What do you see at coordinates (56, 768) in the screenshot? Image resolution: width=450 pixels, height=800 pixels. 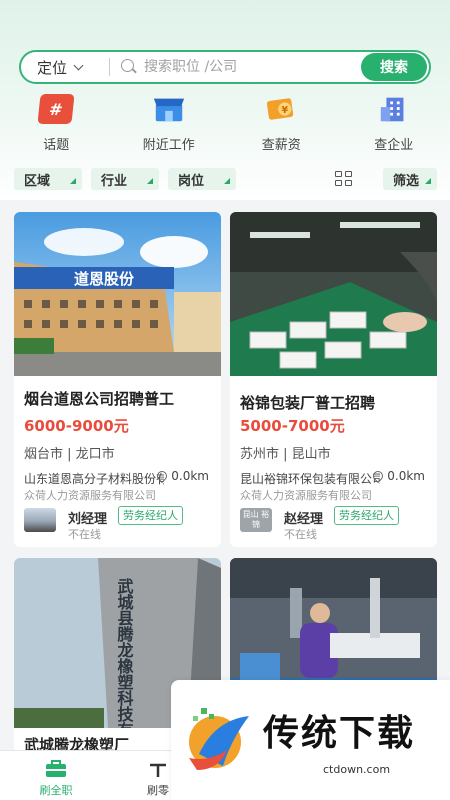 I see `briefcase-icon` at bounding box center [56, 768].